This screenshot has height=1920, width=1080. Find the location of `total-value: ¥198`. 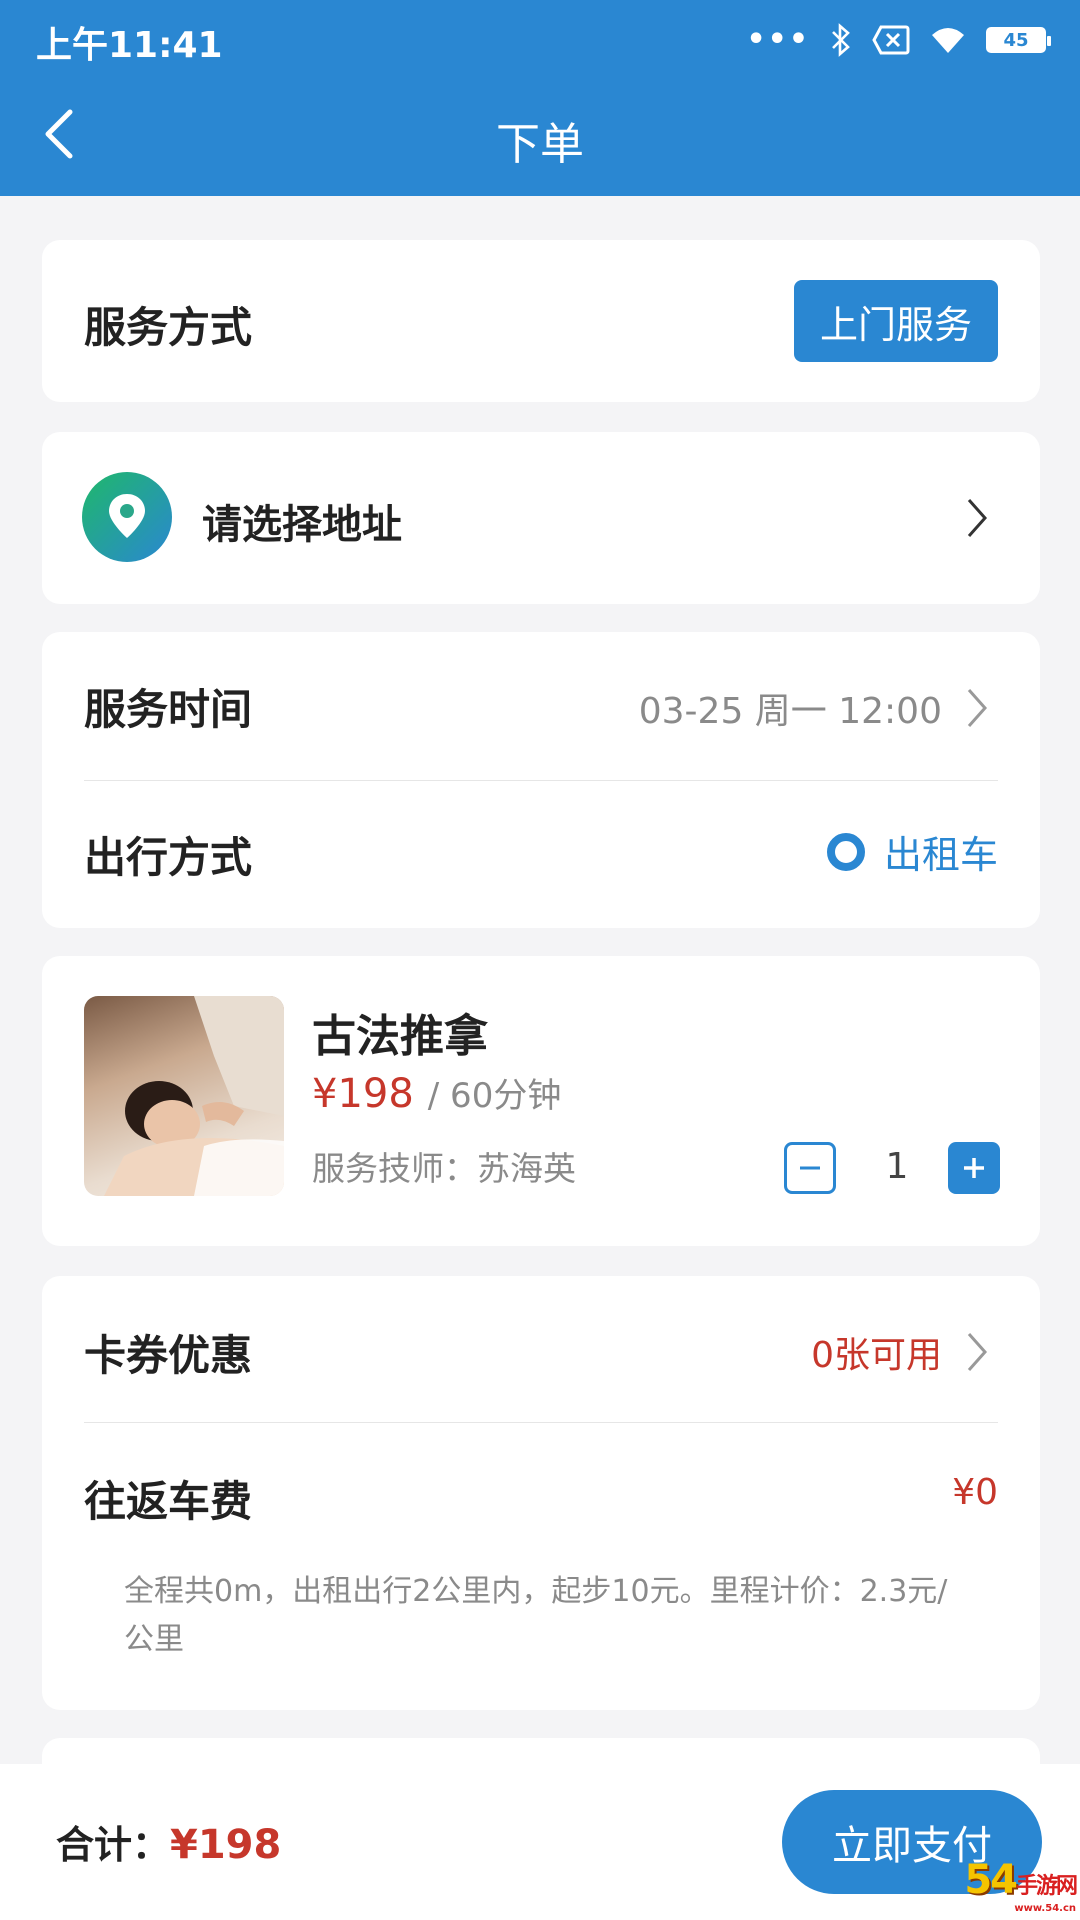

total-value: ¥198 is located at coordinates (226, 1845).